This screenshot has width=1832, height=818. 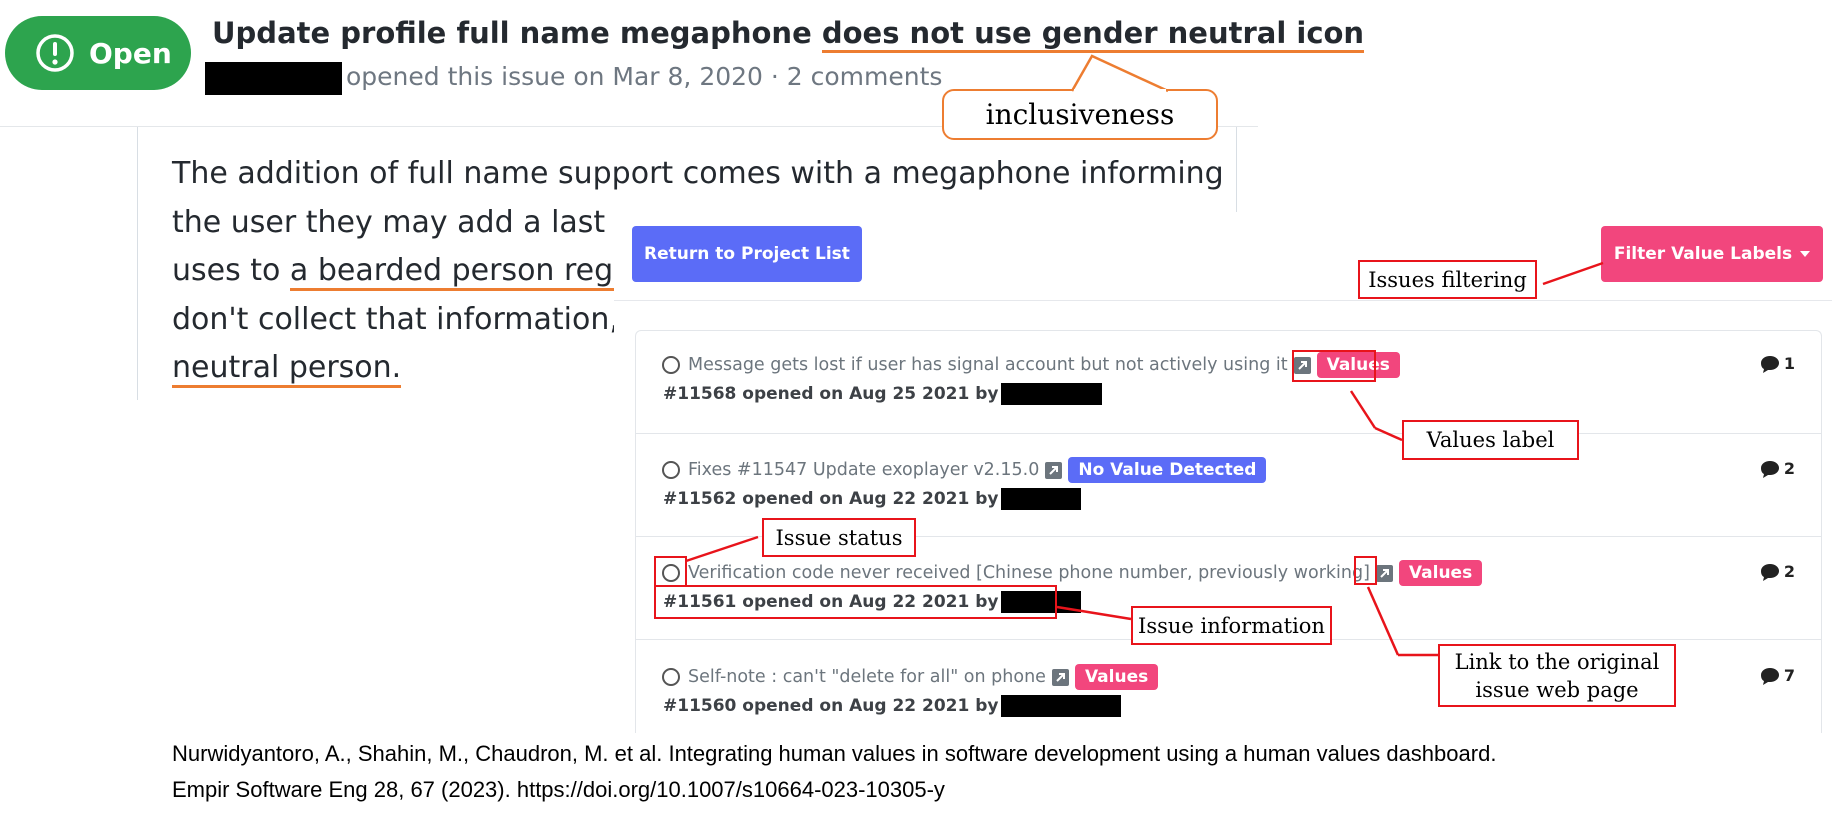 I want to click on link-original-callout: Link to the original issue web page, so click(x=1557, y=675).